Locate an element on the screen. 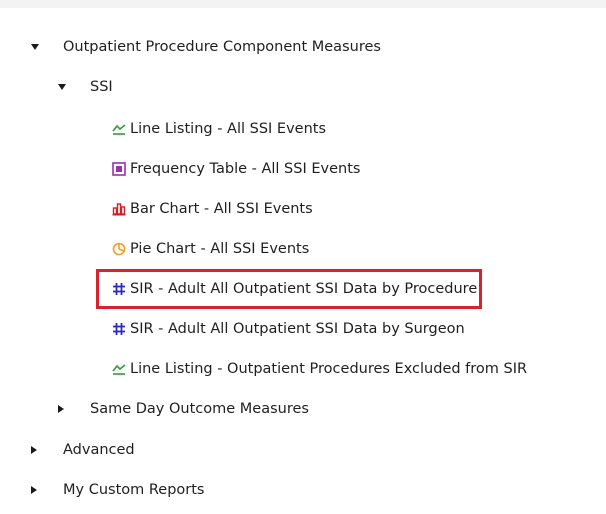 The image size is (606, 514). tree-node-label: Advanced is located at coordinates (99, 450).